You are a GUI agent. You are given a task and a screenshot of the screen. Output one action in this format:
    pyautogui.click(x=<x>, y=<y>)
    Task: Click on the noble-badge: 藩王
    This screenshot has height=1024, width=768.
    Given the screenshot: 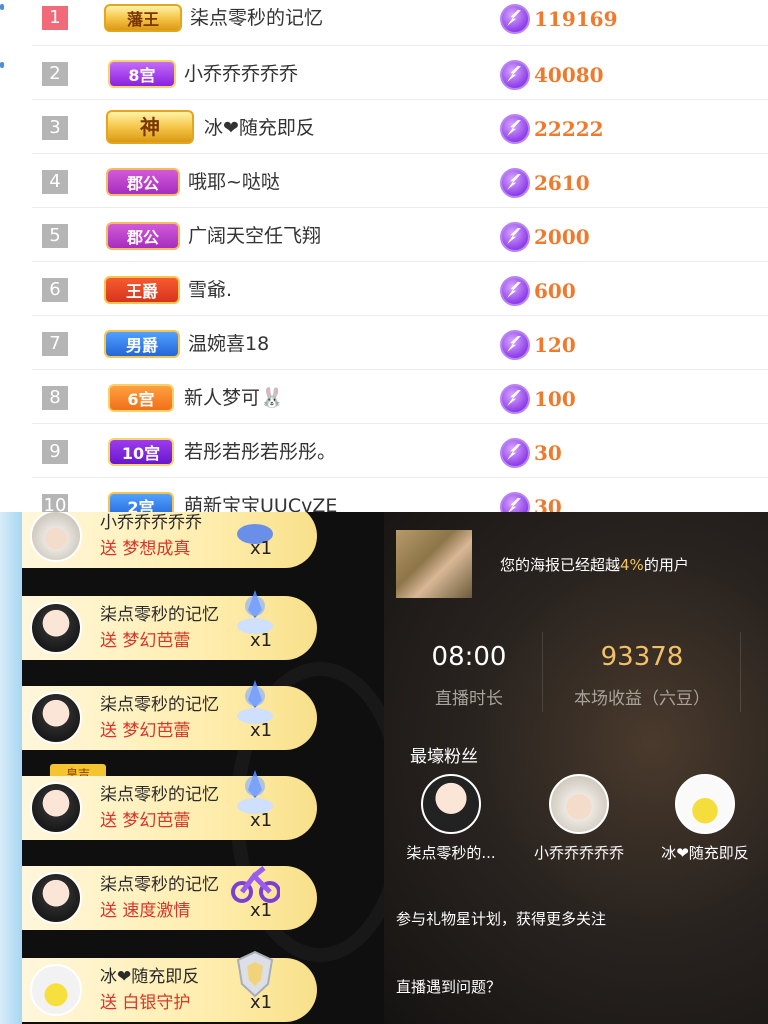 What is the action you would take?
    pyautogui.click(x=143, y=18)
    